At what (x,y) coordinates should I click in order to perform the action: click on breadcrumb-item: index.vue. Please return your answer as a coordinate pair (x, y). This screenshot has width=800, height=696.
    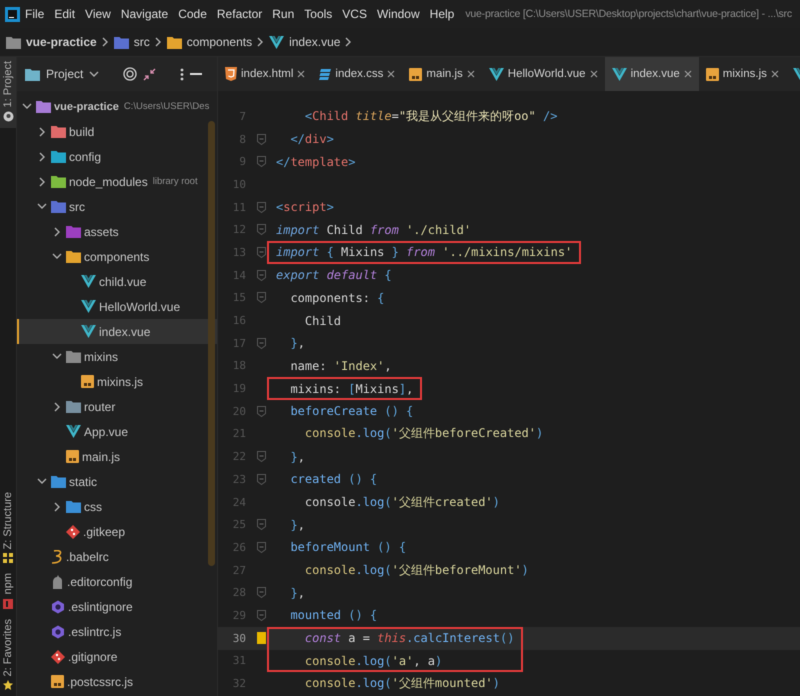
    Looking at the image, I should click on (314, 42).